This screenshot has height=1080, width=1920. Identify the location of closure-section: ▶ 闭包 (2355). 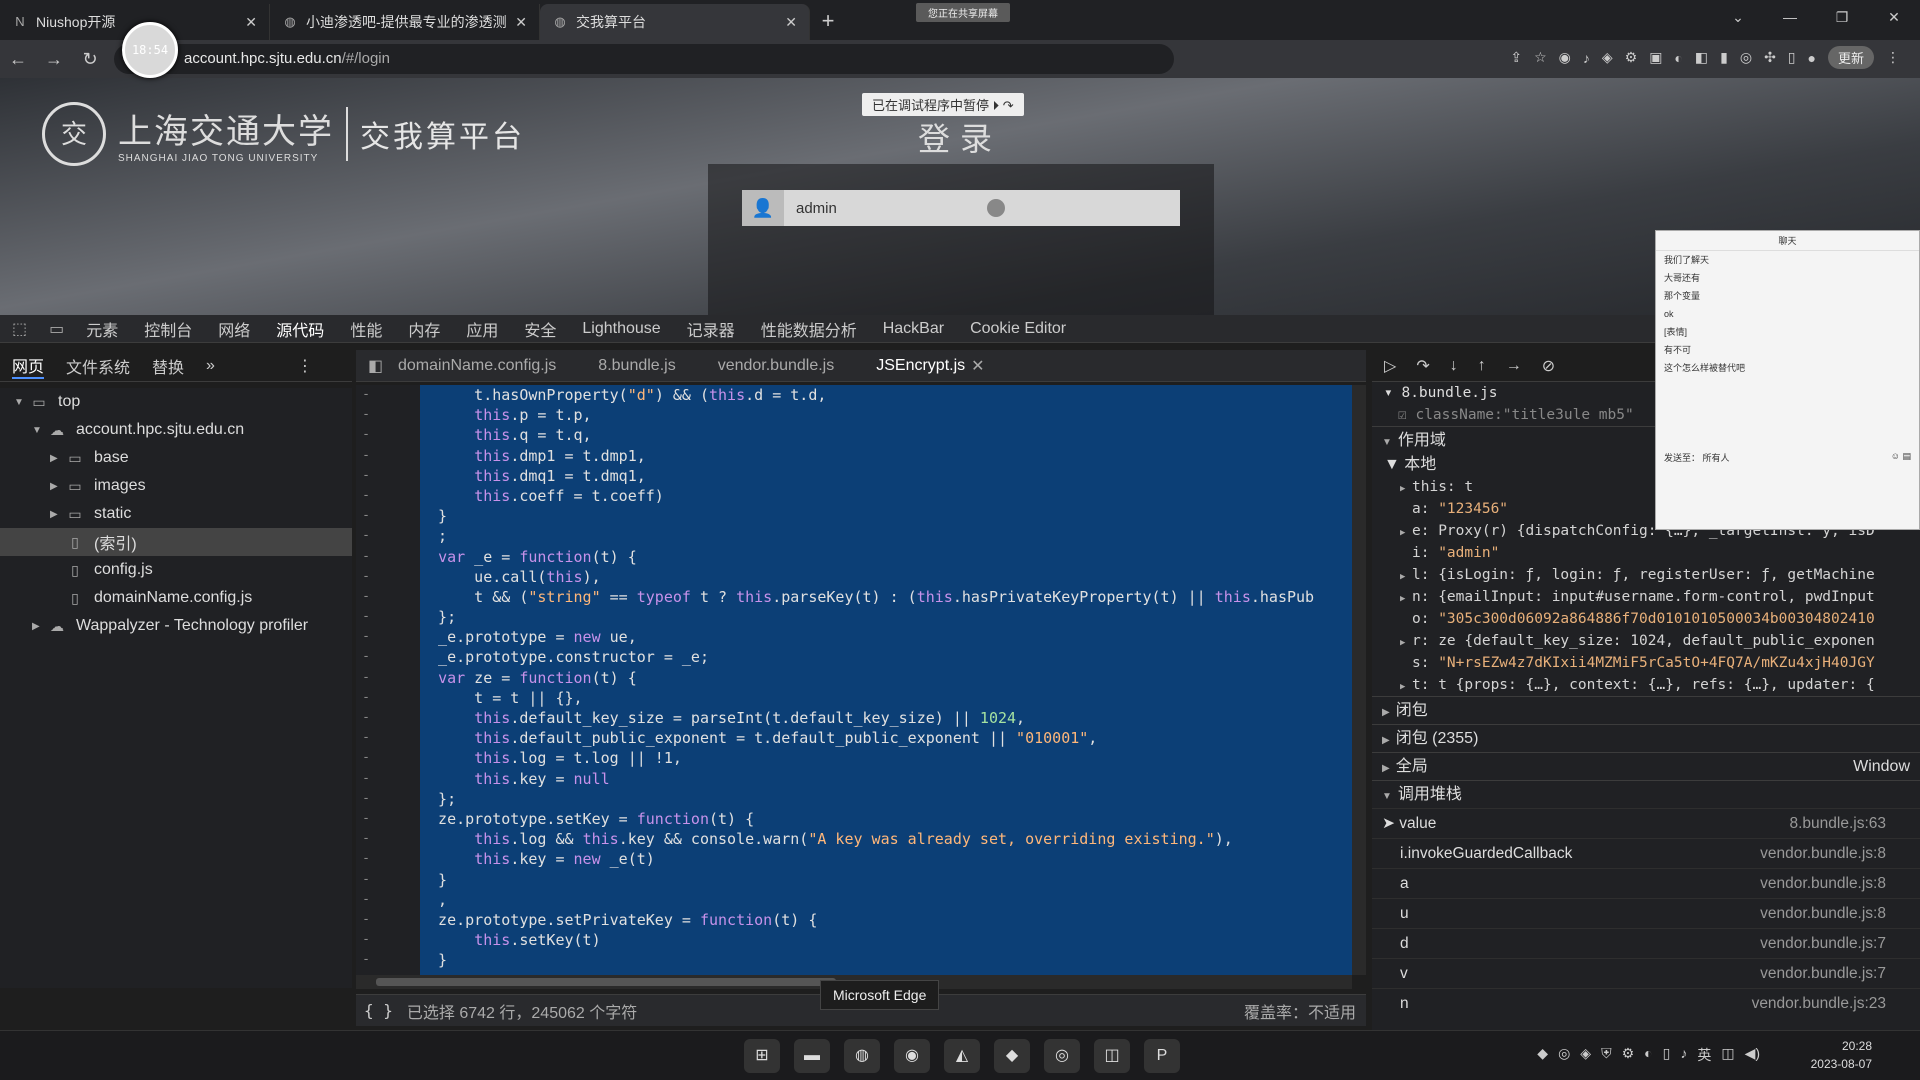
(1646, 738).